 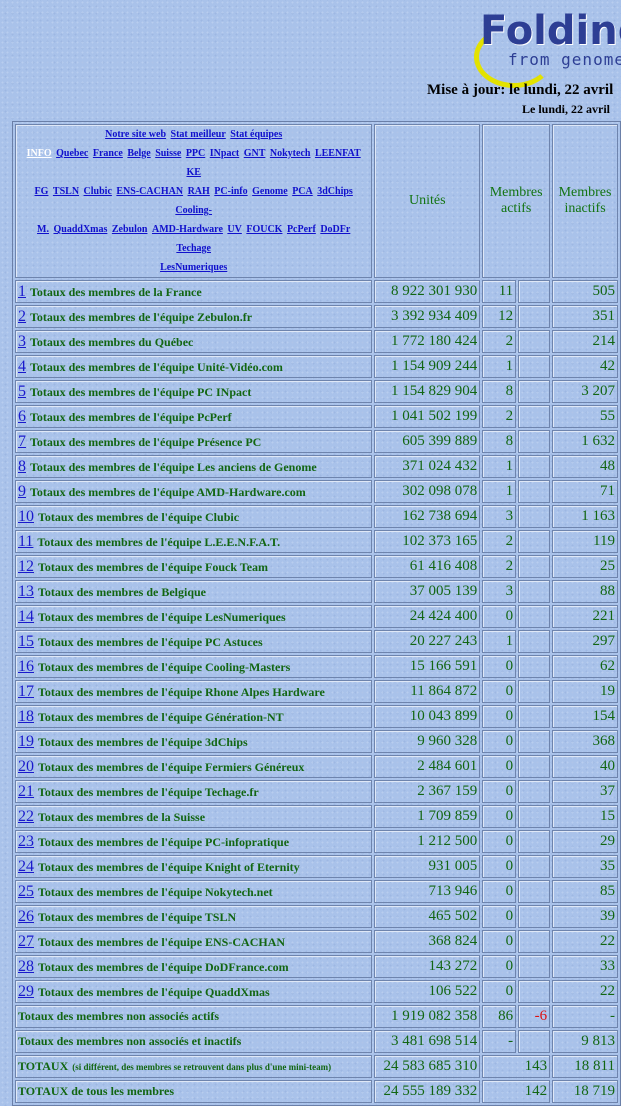 I want to click on nav-link: Cooling-, so click(x=193, y=210).